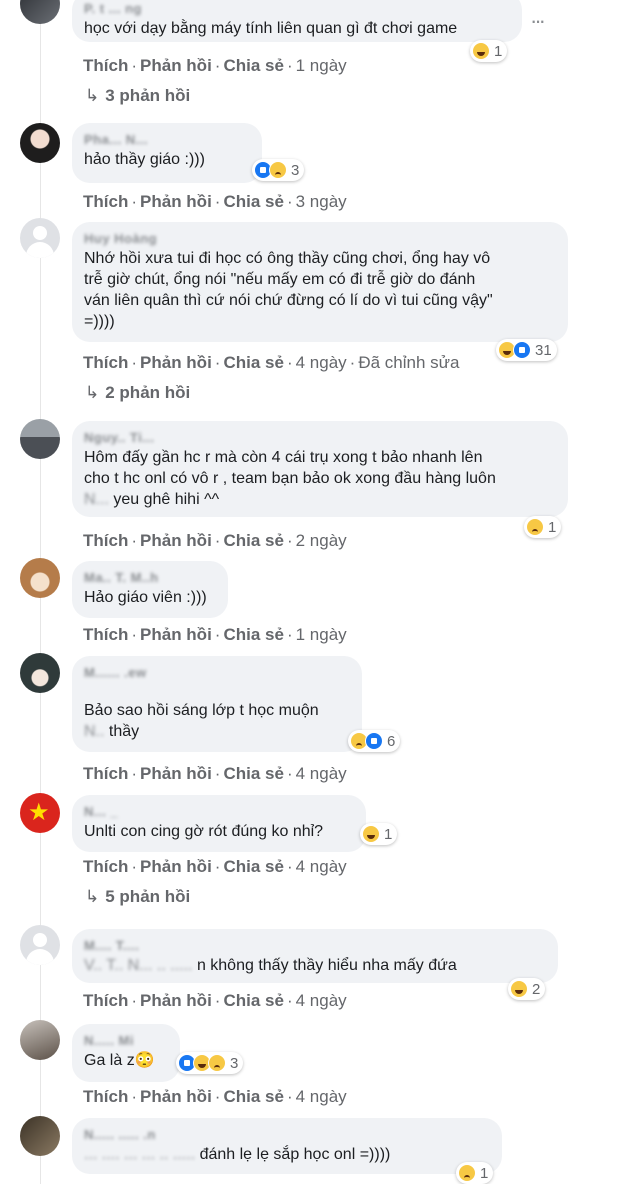 The image size is (620, 1184). I want to click on star-icon: ★, so click(39, 812).